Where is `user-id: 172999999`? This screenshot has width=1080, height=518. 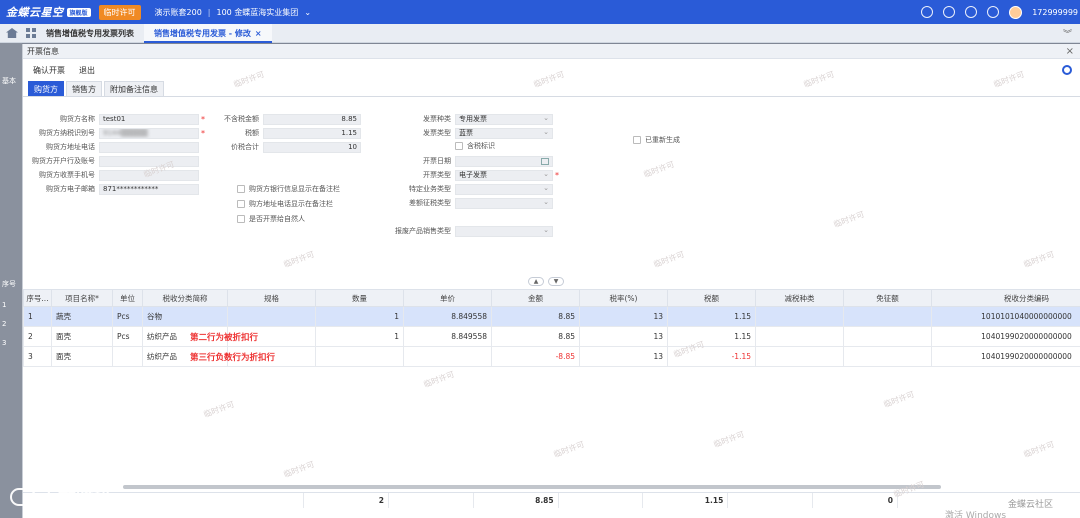 user-id: 172999999 is located at coordinates (1055, 12).